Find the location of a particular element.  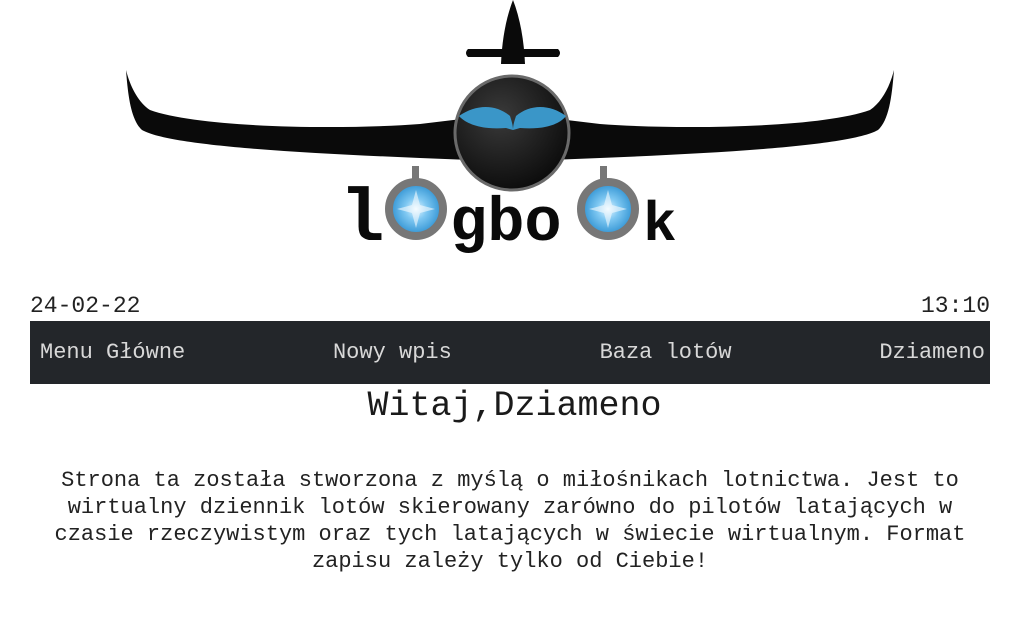

cockpit-body is located at coordinates (512, 133).